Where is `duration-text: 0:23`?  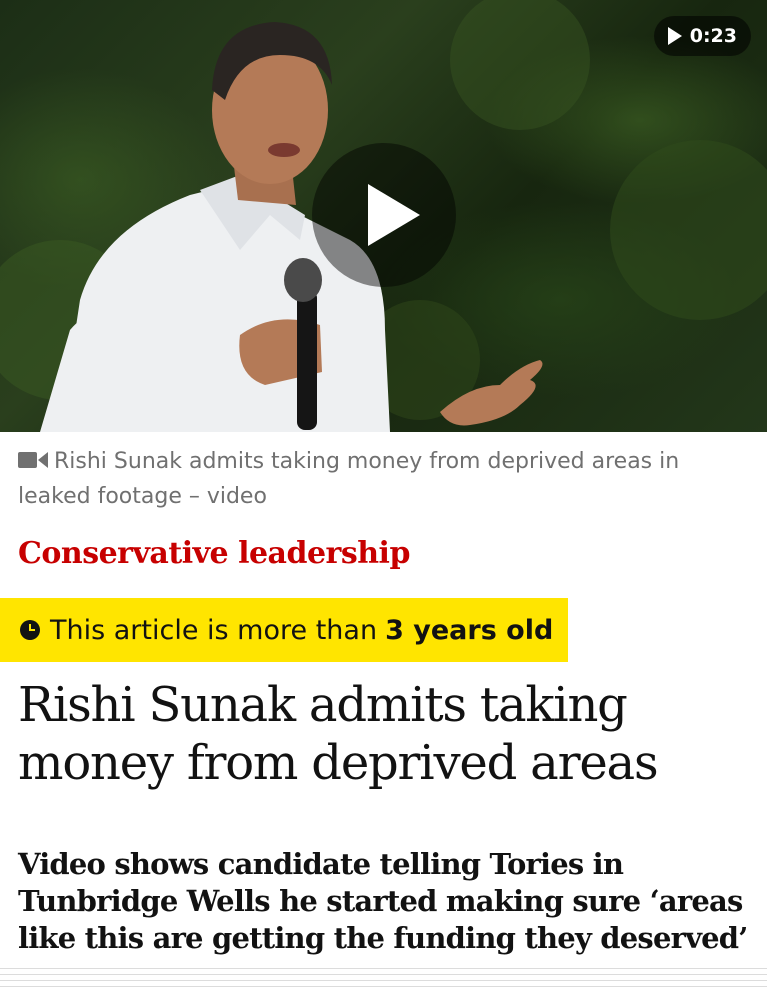 duration-text: 0:23 is located at coordinates (713, 36).